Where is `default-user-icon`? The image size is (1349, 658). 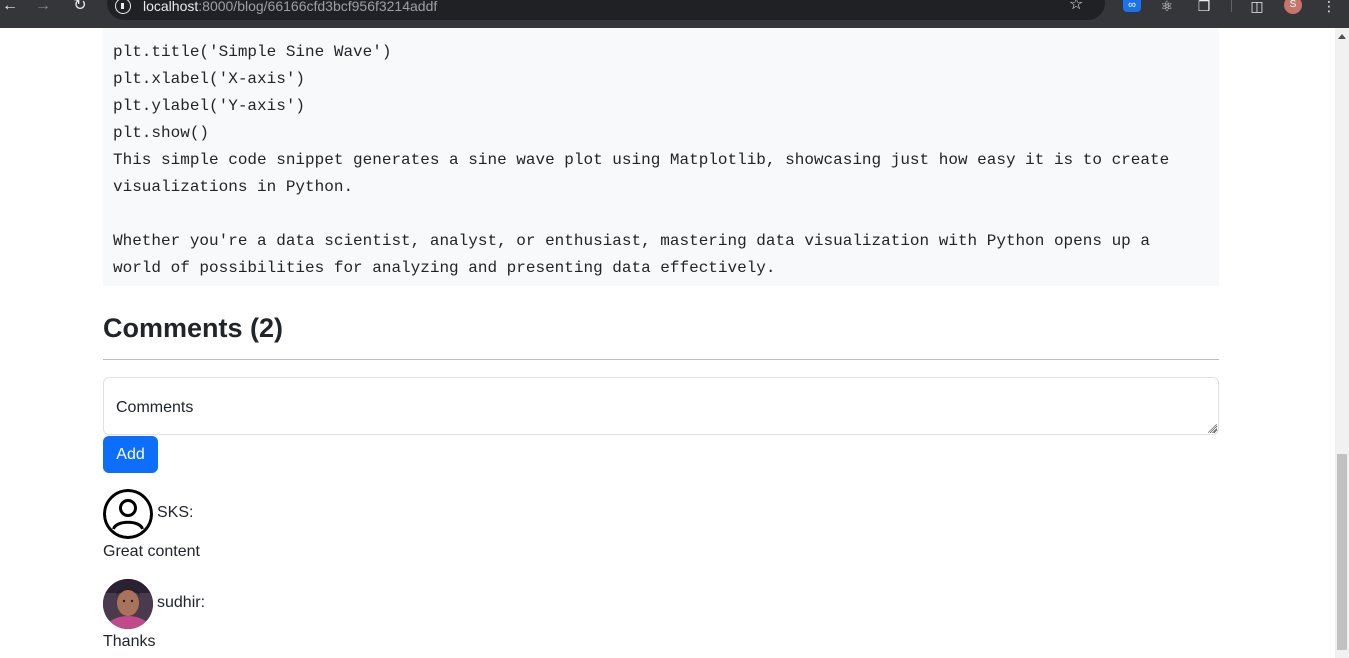
default-user-icon is located at coordinates (128, 514).